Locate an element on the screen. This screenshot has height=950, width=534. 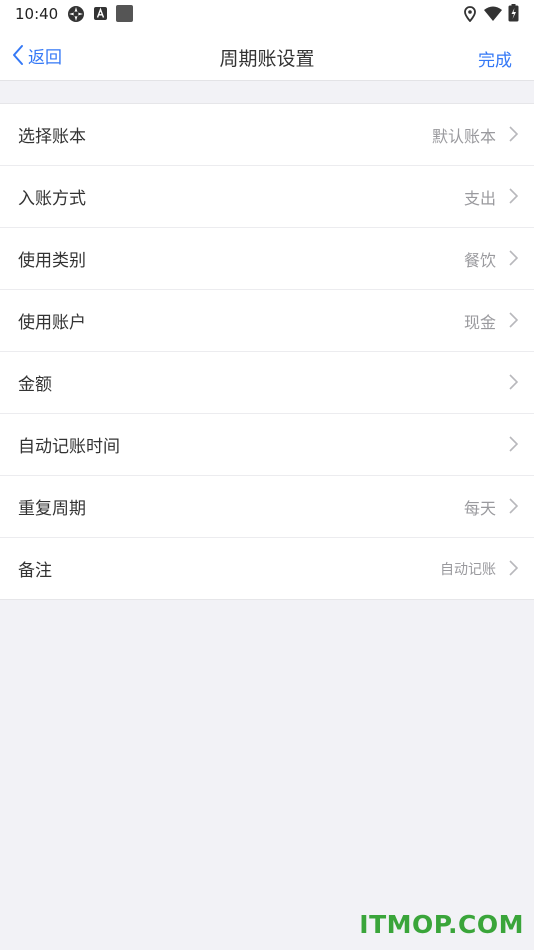
row-category: 使用类别 餐饮 is located at coordinates (267, 259).